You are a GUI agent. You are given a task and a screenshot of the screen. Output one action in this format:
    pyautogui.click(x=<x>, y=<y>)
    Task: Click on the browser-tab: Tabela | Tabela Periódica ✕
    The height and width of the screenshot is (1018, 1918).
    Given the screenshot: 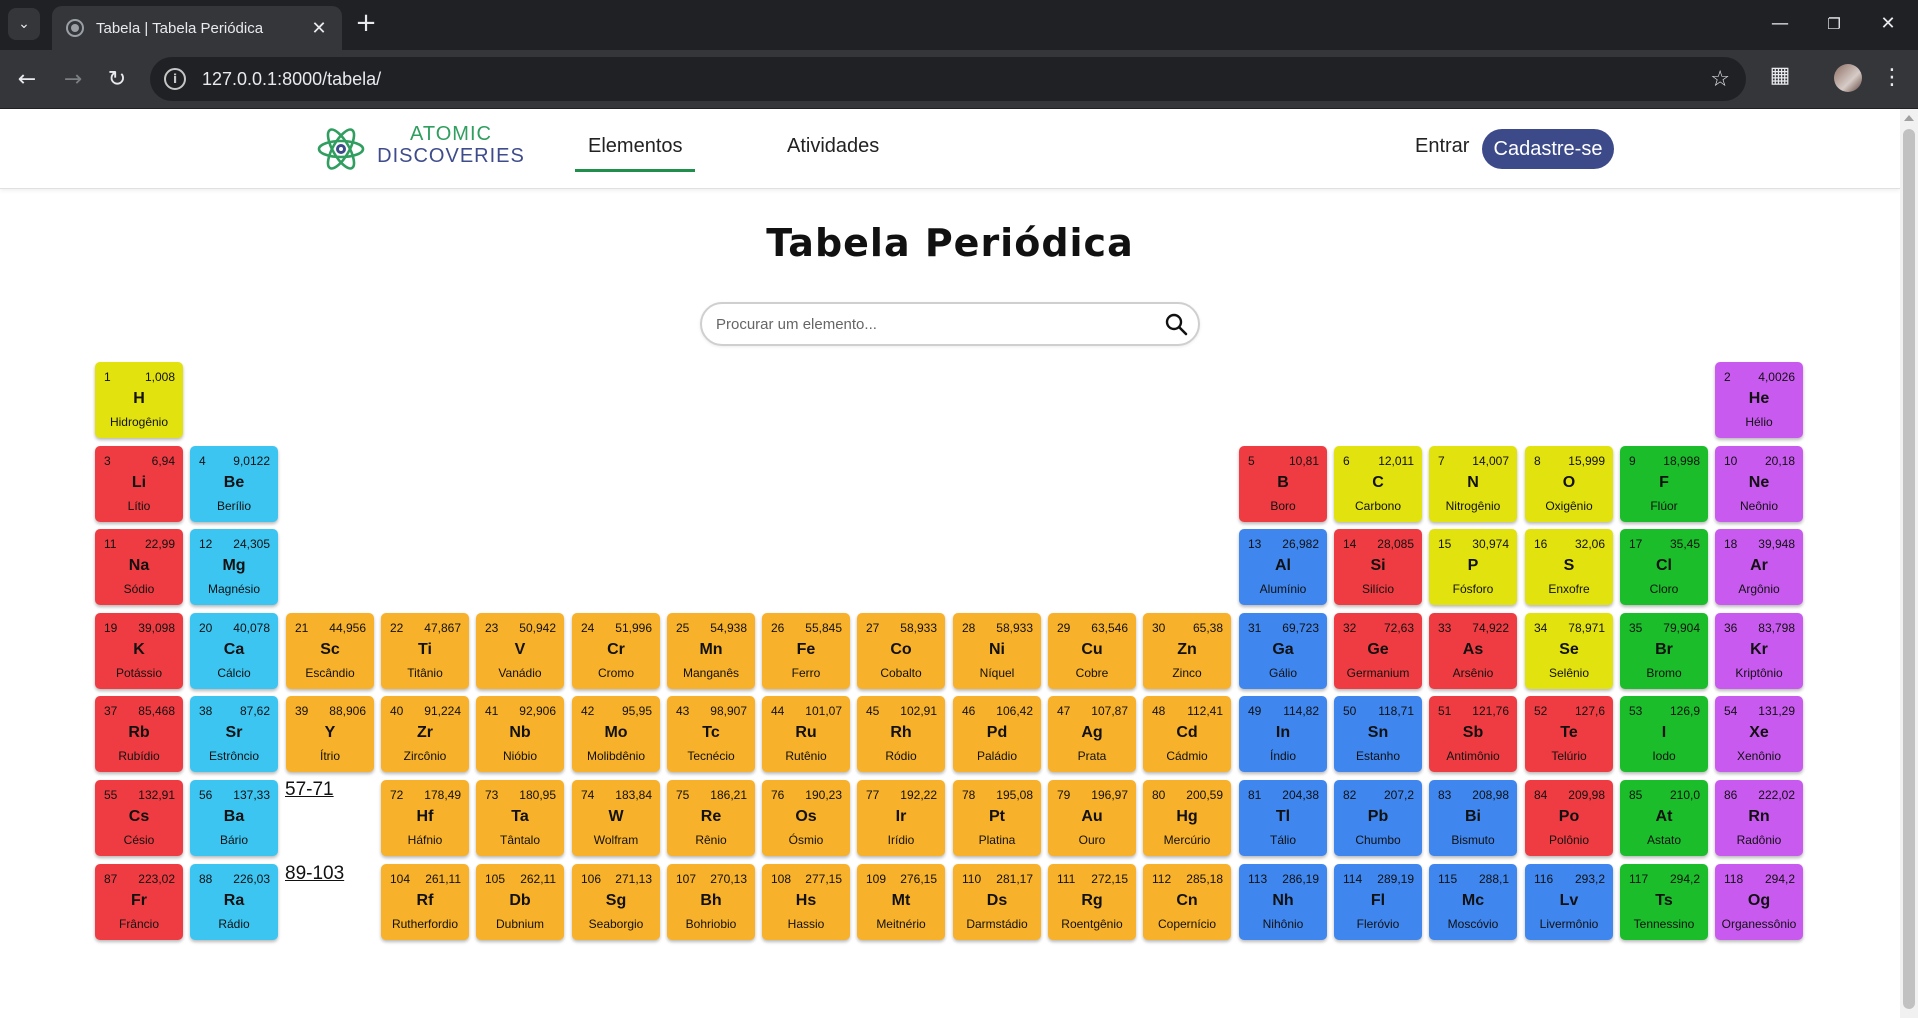 What is the action you would take?
    pyautogui.click(x=197, y=28)
    